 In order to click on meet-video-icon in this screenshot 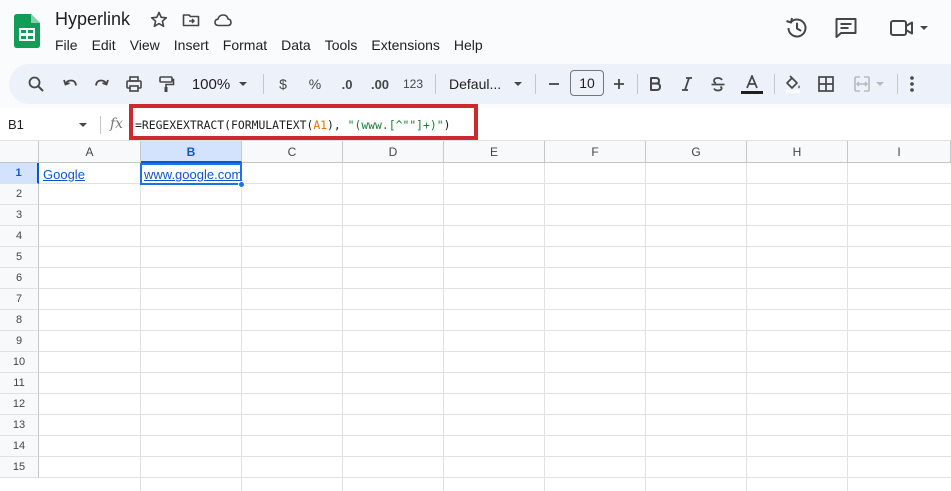, I will do `click(909, 28)`.